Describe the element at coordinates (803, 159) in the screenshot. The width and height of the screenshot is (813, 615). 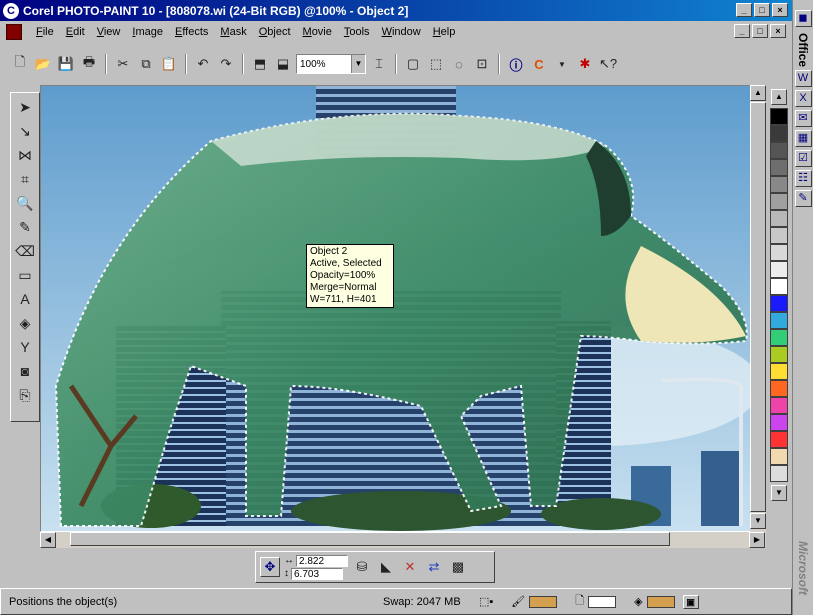
I see `task-icon: ☑` at that location.